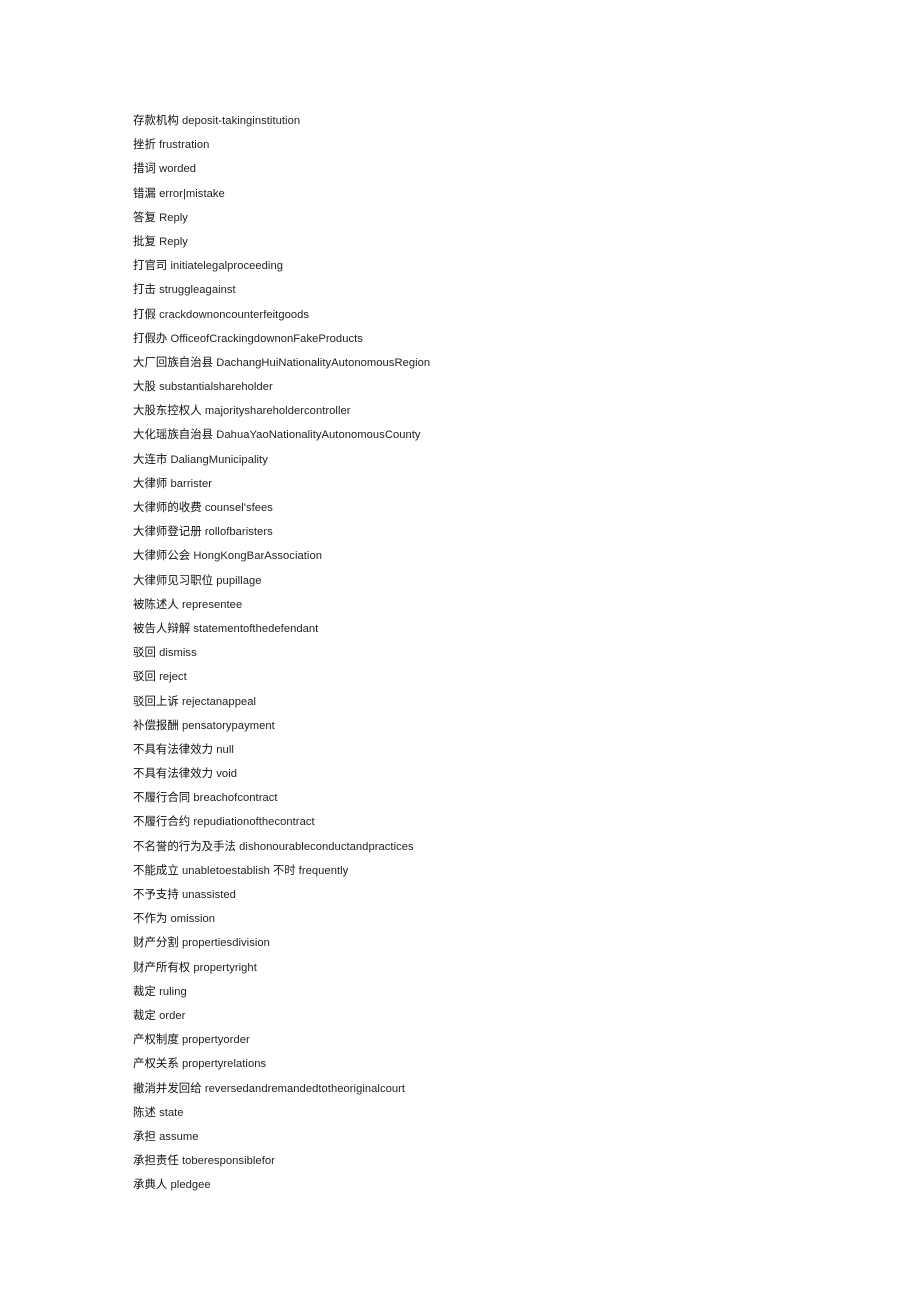  I want to click on entry-gloss: pledgee, so click(190, 1185).